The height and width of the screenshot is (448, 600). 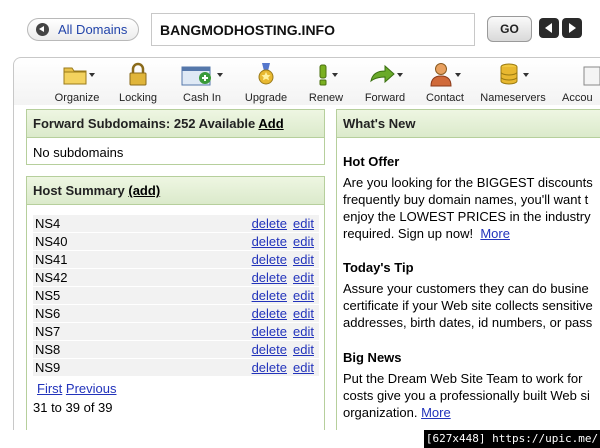 What do you see at coordinates (408, 233) in the screenshot?
I see `news-line: required. Sign up now!` at bounding box center [408, 233].